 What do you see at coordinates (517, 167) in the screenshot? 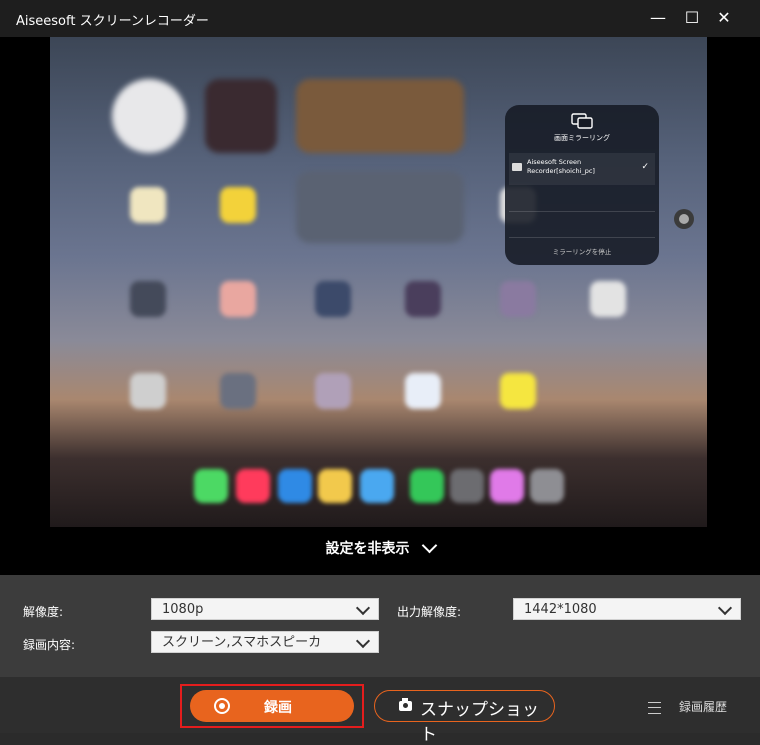
I see `tv-icon` at bounding box center [517, 167].